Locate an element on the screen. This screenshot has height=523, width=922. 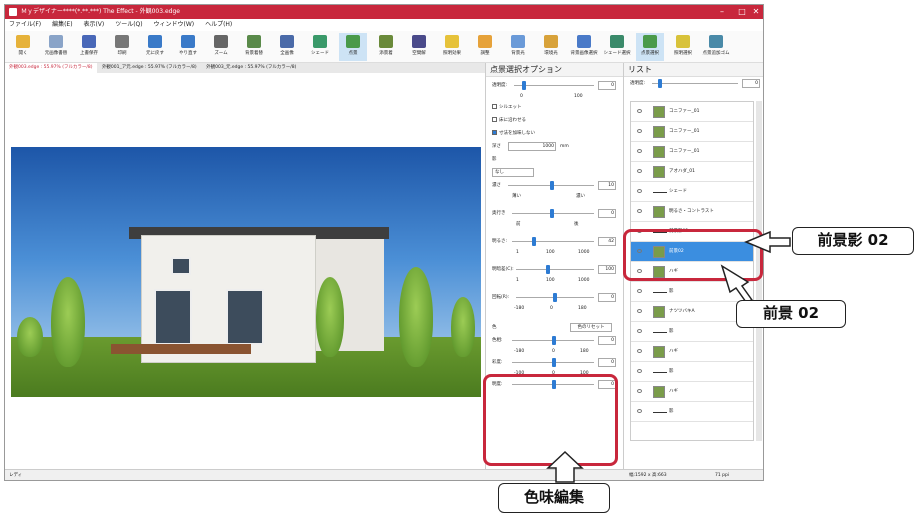
callout-arrows is located at coordinates (668, 356).